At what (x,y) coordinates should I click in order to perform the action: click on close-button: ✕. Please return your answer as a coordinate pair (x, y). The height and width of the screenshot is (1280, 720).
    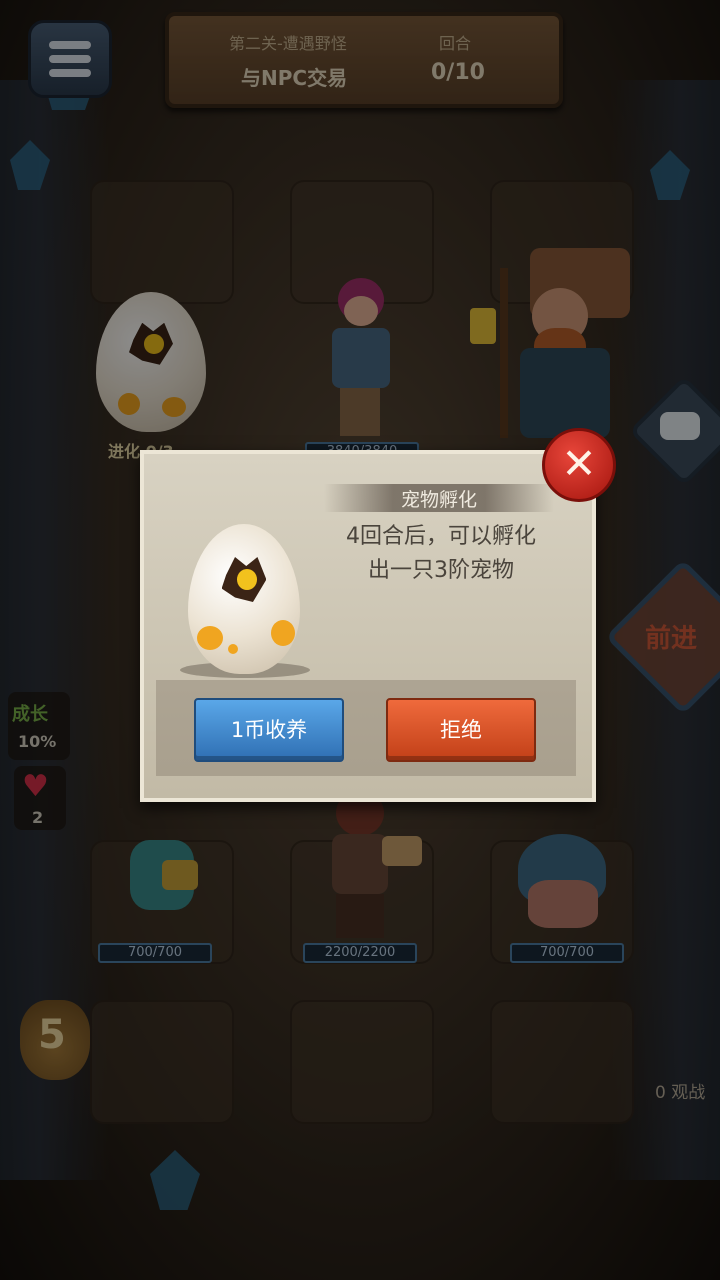
    Looking at the image, I should click on (579, 465).